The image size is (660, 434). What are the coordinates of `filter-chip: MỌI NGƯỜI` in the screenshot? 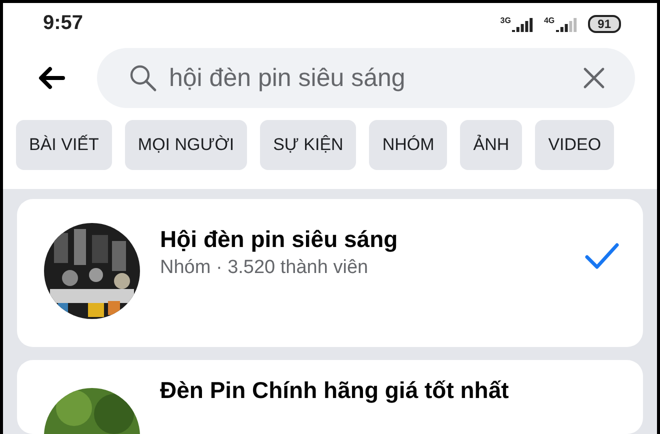 It's located at (186, 145).